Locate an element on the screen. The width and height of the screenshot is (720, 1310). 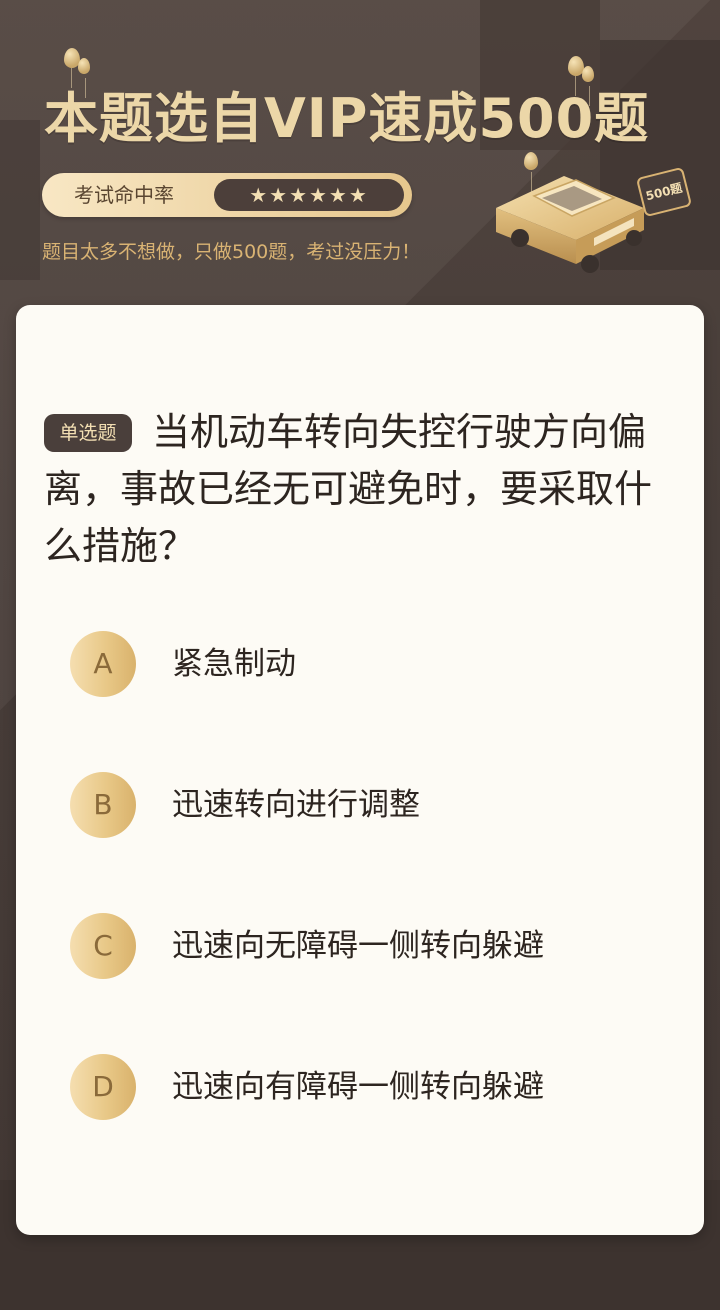
option-d: D 迅速向有障碍一侧转向躲避 is located at coordinates (370, 1087).